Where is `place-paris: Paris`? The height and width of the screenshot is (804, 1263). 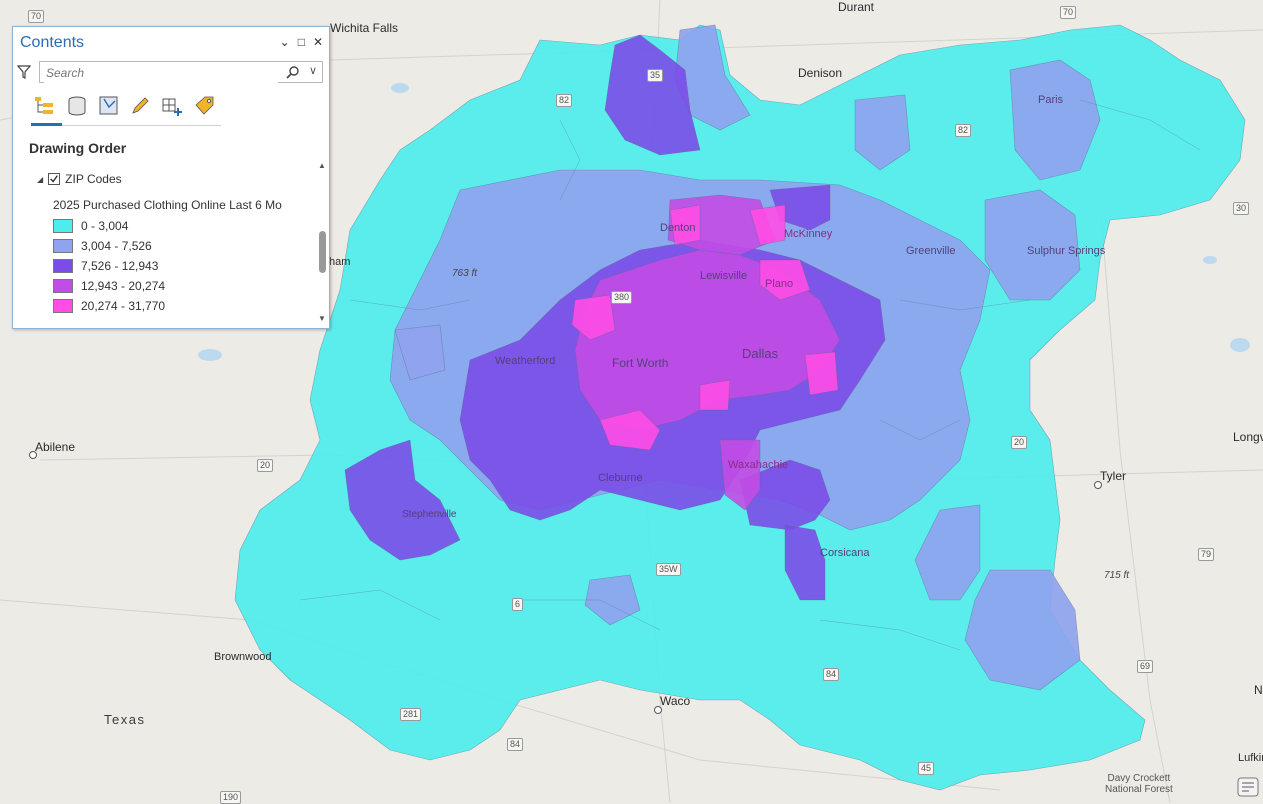
place-paris: Paris is located at coordinates (1051, 100).